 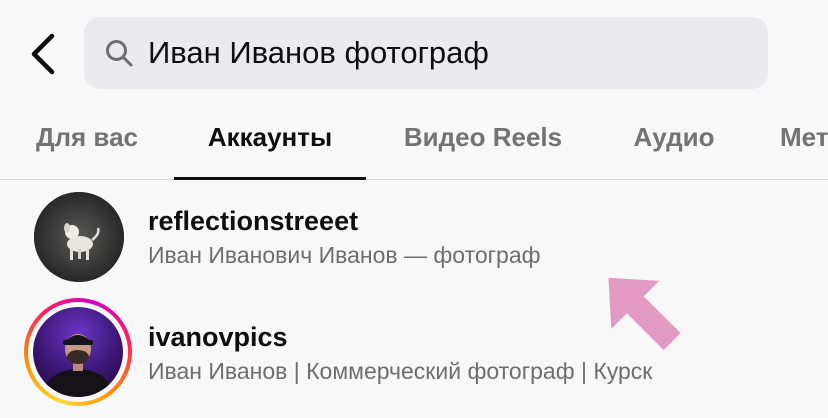 I want to click on account-full-name: Иван Иванович Иванов — фотограф, so click(x=344, y=255).